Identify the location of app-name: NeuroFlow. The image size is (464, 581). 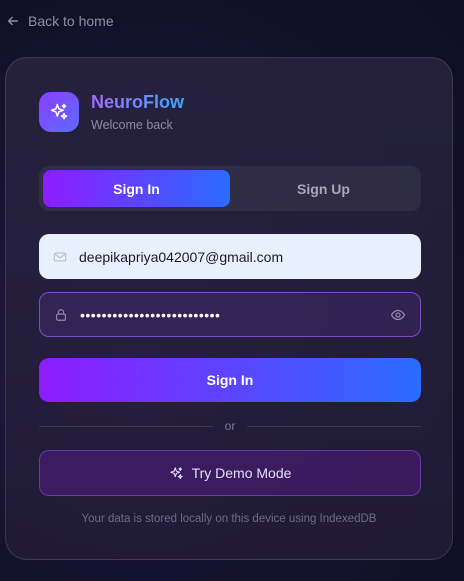
(137, 102).